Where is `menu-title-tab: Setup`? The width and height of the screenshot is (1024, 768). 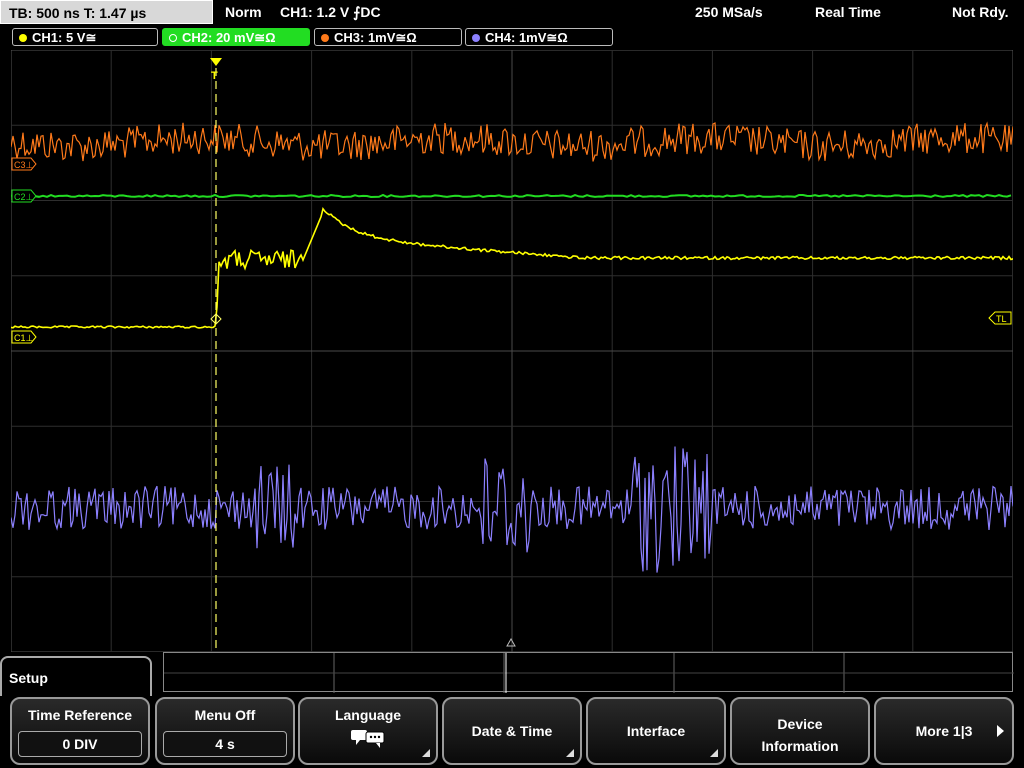
menu-title-tab: Setup is located at coordinates (76, 676).